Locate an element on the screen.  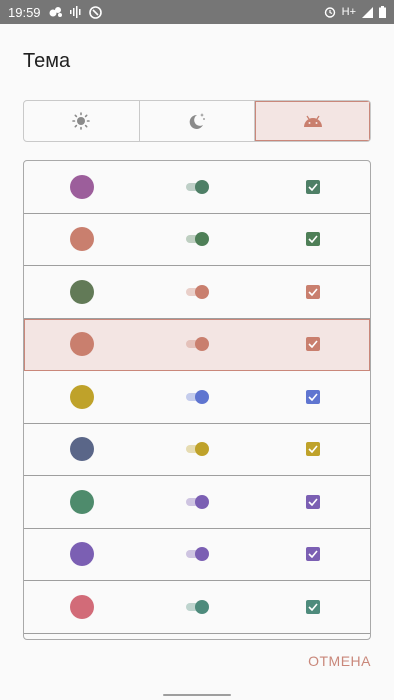
sun-icon is located at coordinates (81, 121).